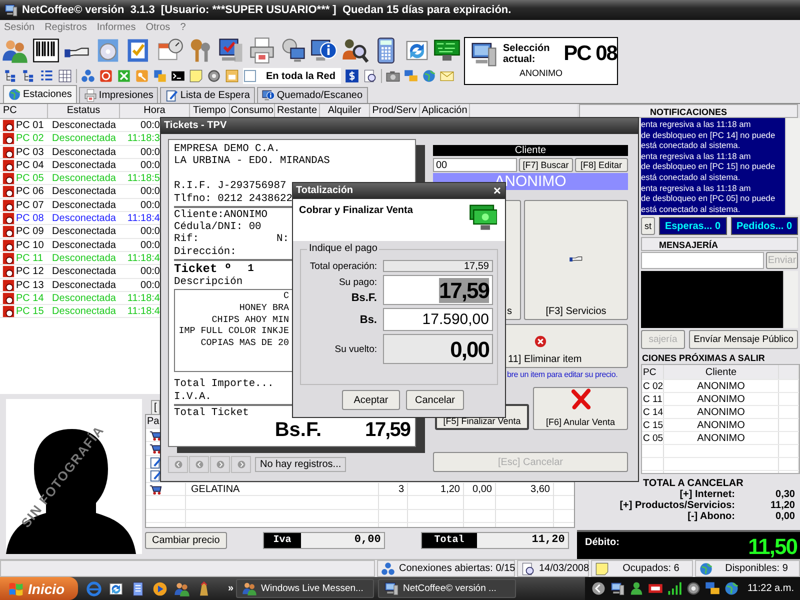 Image resolution: width=800 pixels, height=600 pixels. I want to click on window-title: Tickets - TPV, so click(399, 126).